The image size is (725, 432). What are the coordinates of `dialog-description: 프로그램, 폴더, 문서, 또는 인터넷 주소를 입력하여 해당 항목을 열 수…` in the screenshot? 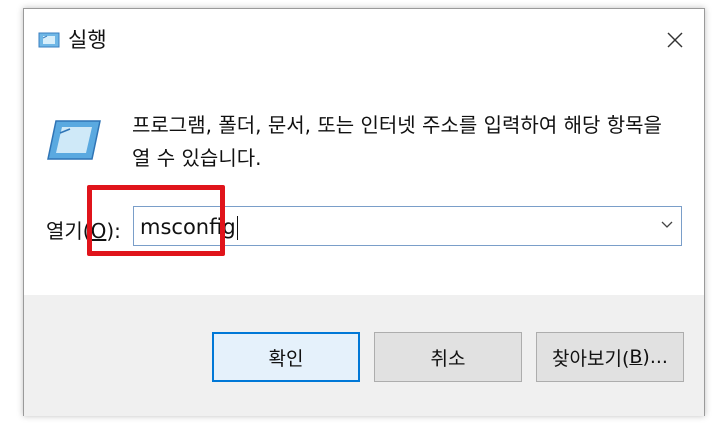 It's located at (397, 141).